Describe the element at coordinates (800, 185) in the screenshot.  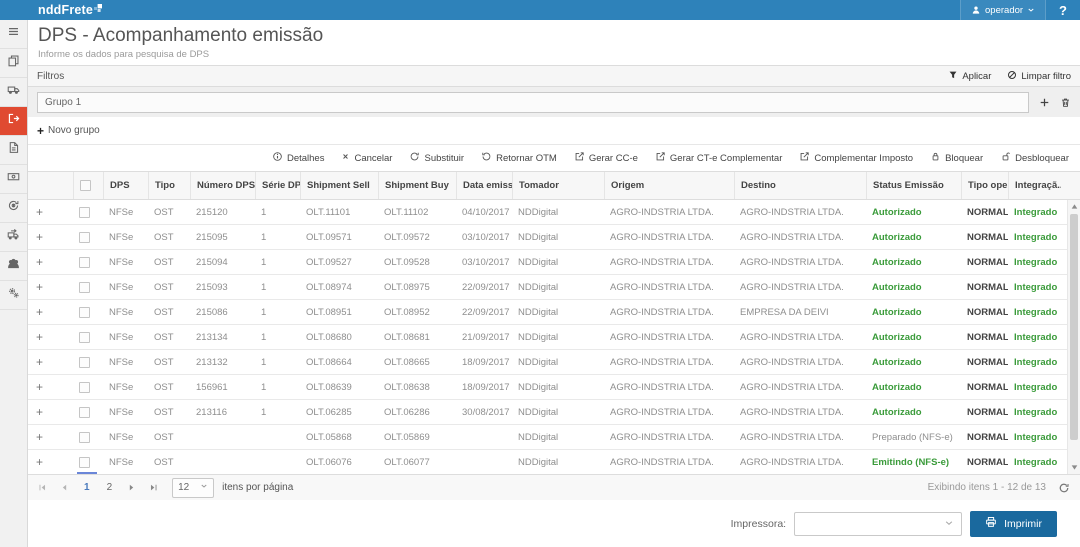
I see `column-header: Destino` at that location.